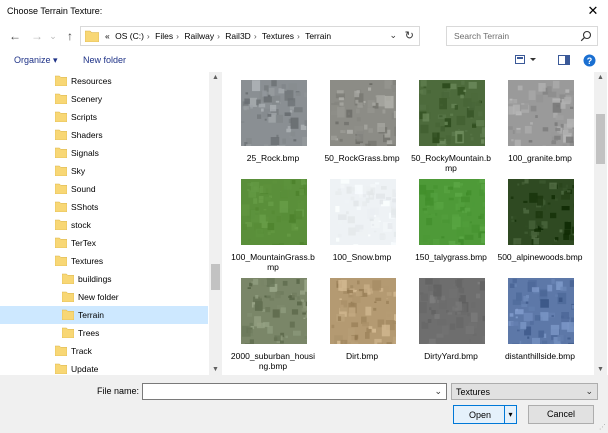  I want to click on open-button: Open ▾, so click(485, 414).